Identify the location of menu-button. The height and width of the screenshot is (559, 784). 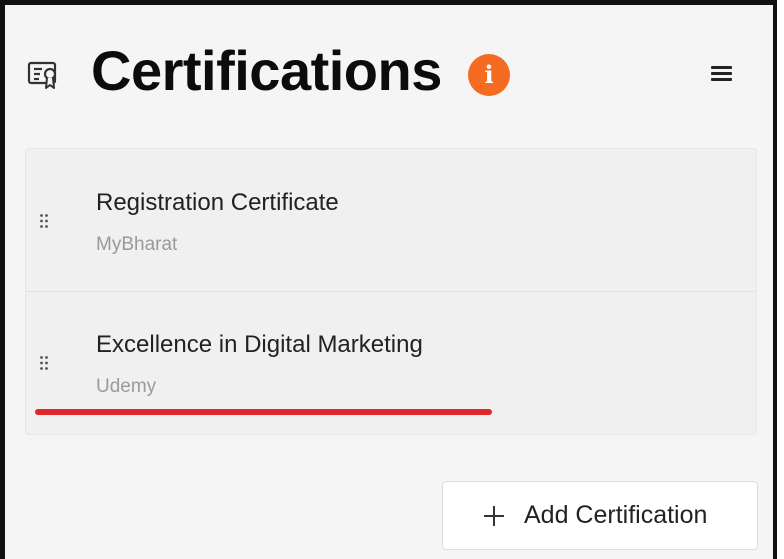
(721, 73).